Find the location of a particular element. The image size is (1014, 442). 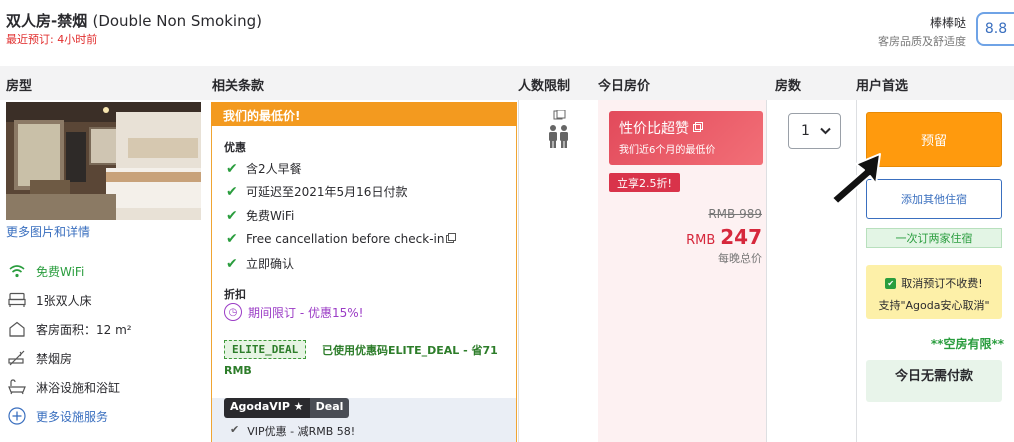

col-terms: 相关条款 is located at coordinates (238, 86).